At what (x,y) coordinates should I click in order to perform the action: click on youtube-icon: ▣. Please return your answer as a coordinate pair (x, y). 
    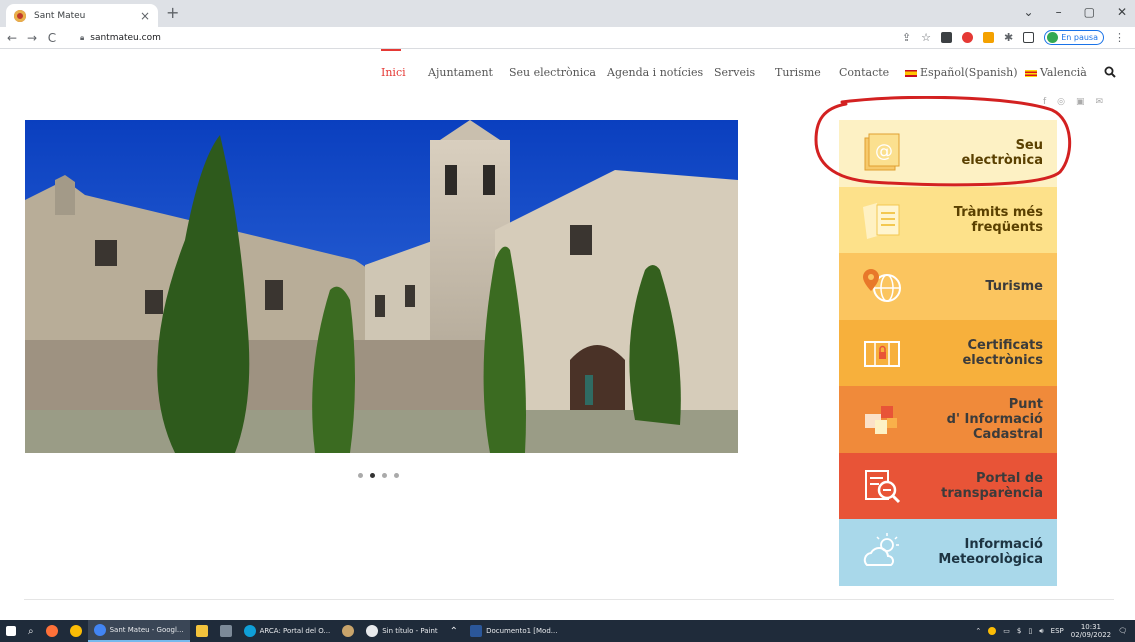
    Looking at the image, I should click on (1080, 102).